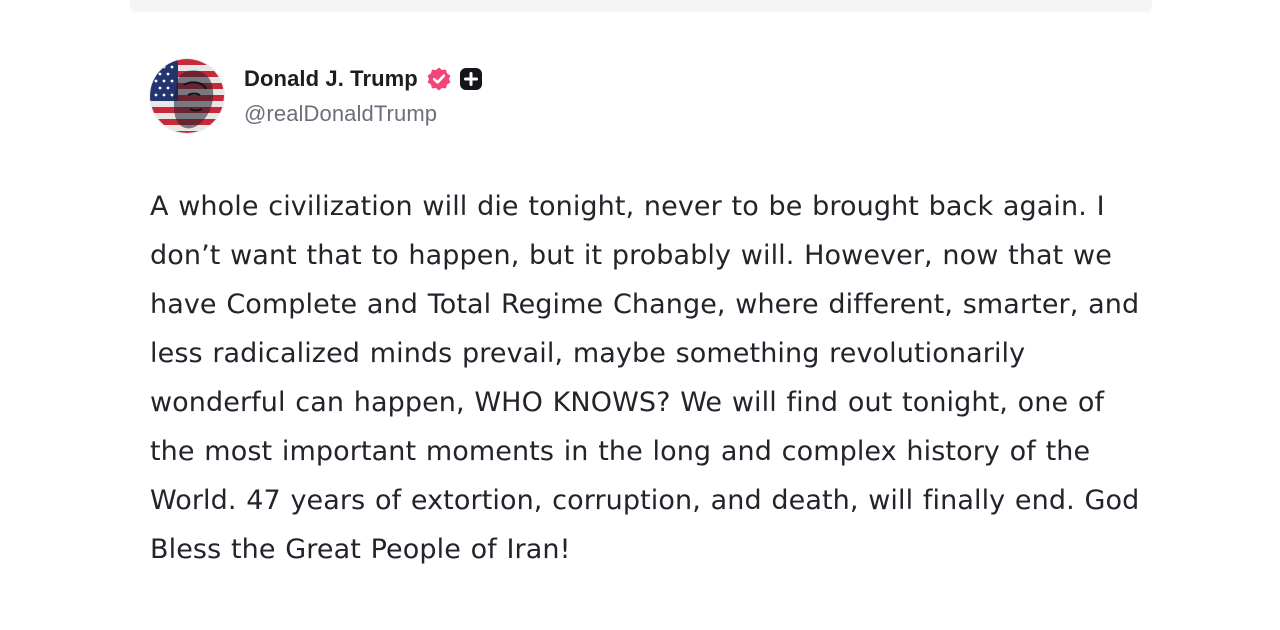 The height and width of the screenshot is (630, 1280). What do you see at coordinates (641, 6) in the screenshot?
I see `top-divider` at bounding box center [641, 6].